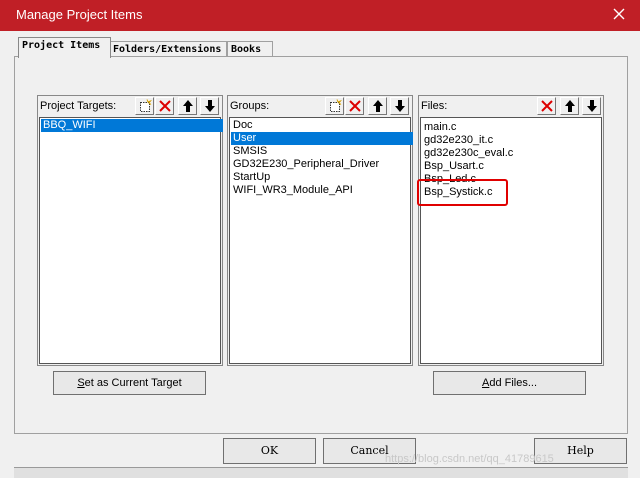  What do you see at coordinates (133, 383) in the screenshot?
I see `button-label: et as Current Target` at bounding box center [133, 383].